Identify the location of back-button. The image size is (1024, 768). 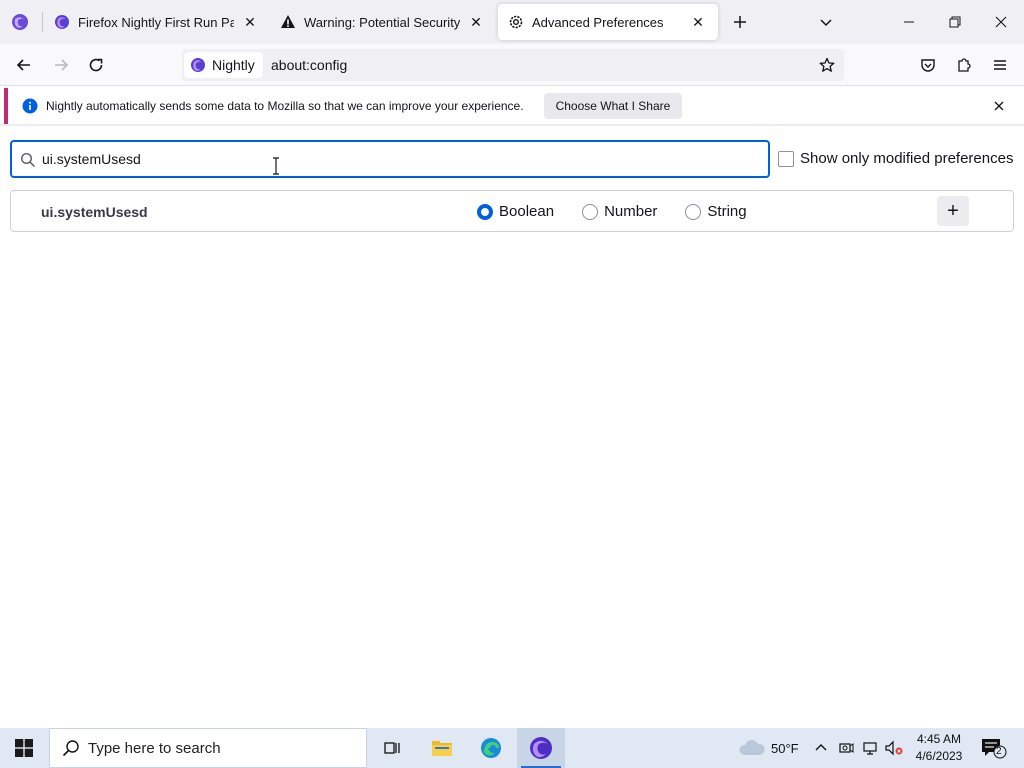
(24, 65).